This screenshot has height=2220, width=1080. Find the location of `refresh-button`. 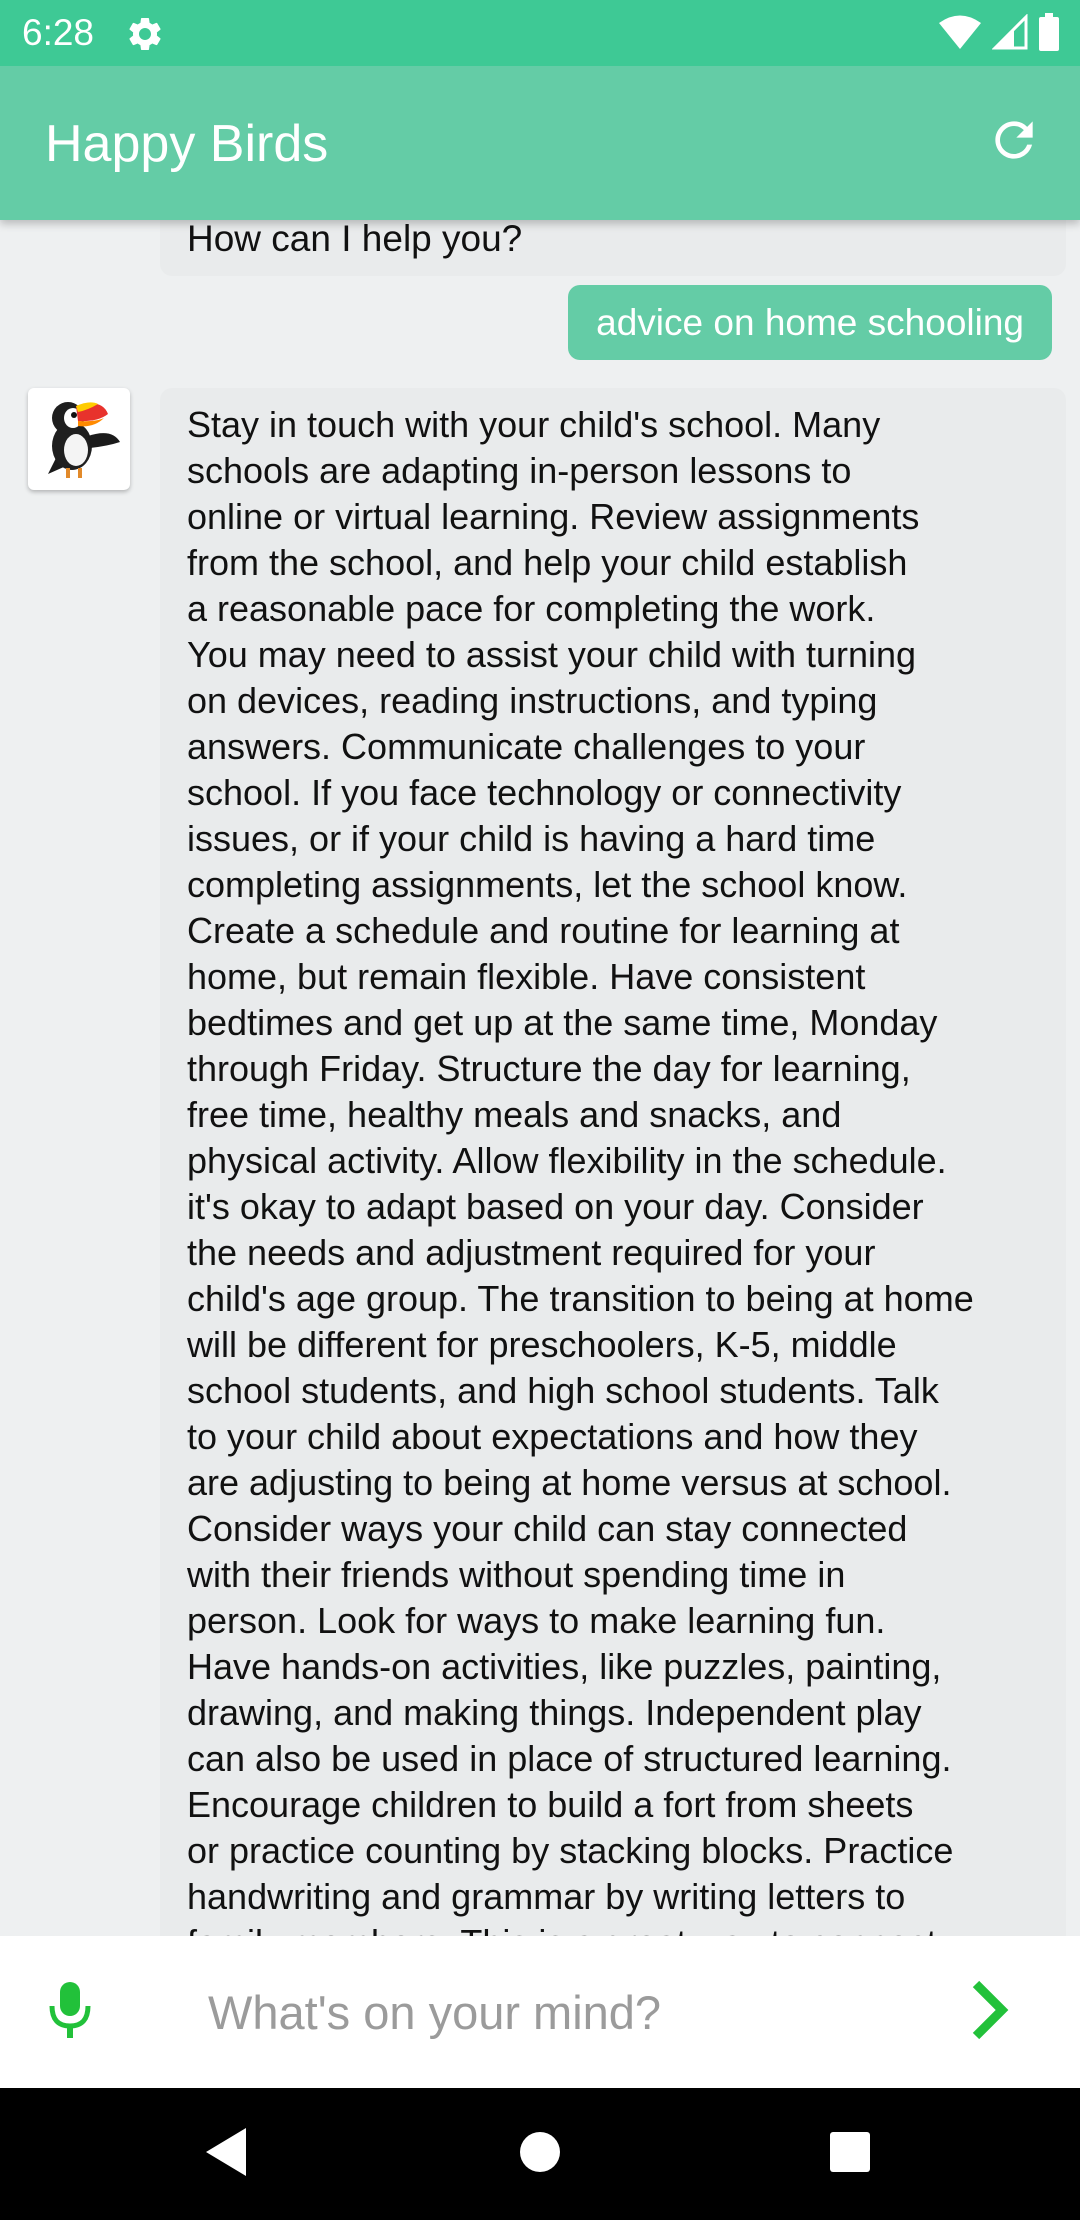

refresh-button is located at coordinates (1014, 142).